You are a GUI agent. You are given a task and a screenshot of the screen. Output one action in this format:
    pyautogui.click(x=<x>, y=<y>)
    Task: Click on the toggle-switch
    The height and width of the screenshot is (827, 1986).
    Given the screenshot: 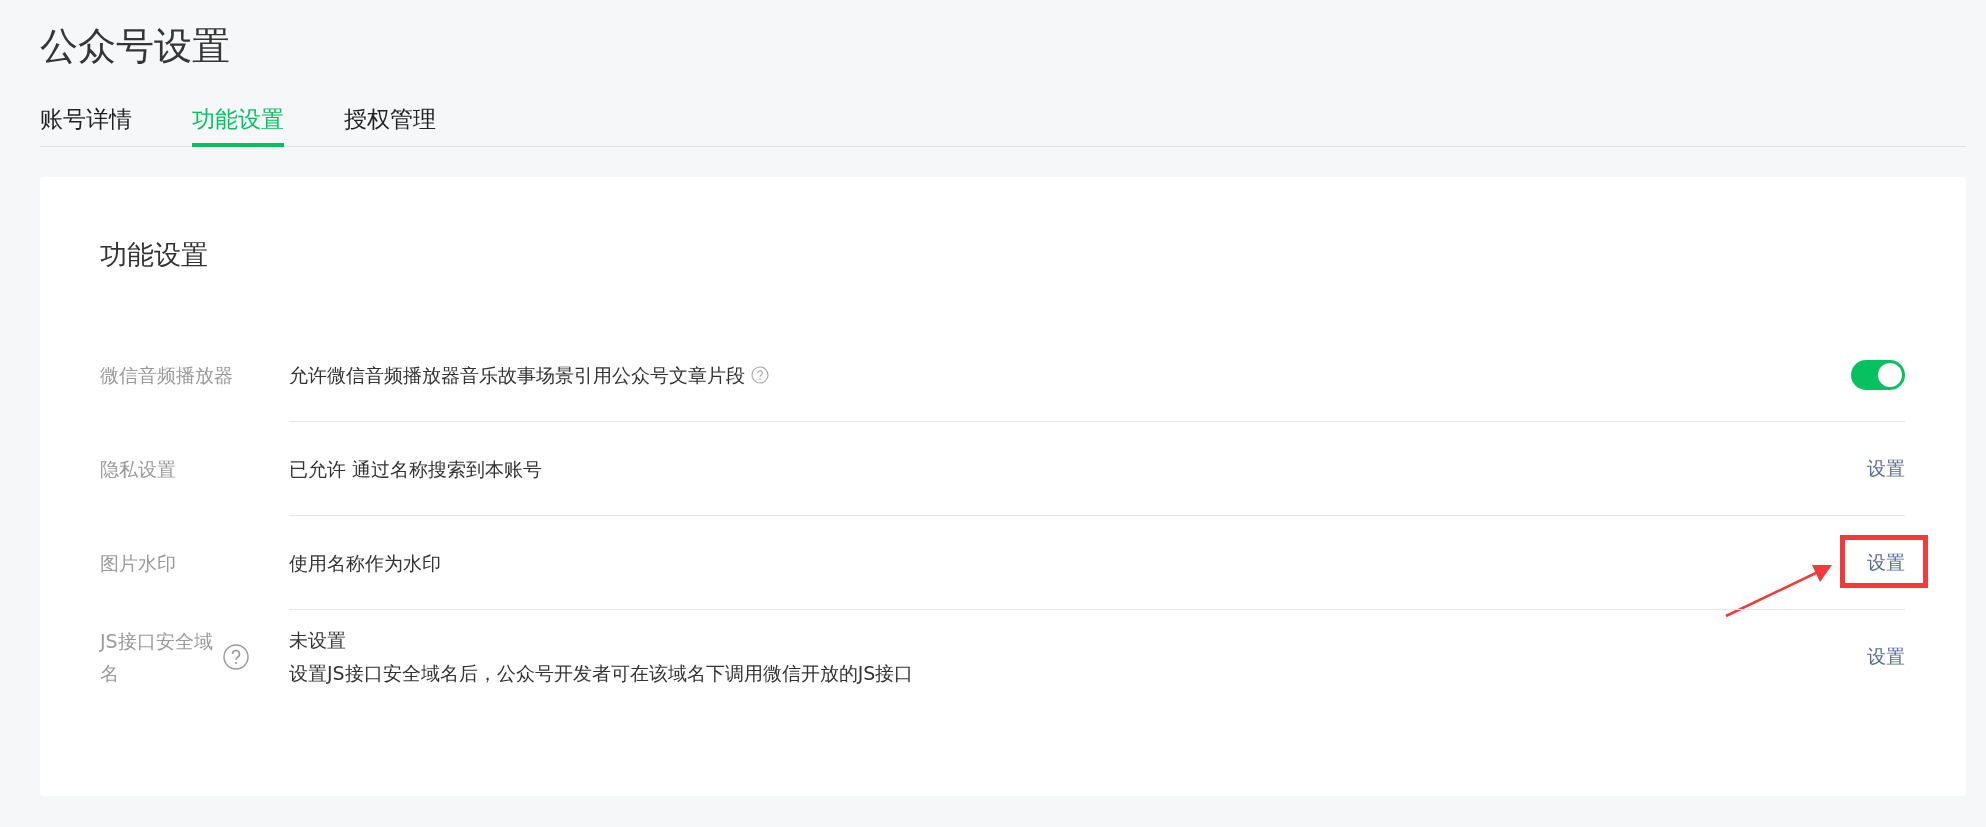 What is the action you would take?
    pyautogui.click(x=1878, y=375)
    